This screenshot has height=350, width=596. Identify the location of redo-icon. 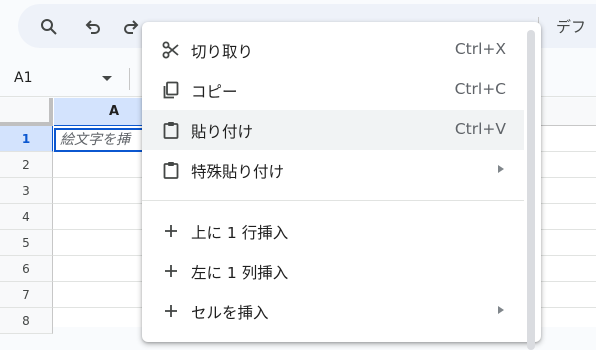
(131, 27).